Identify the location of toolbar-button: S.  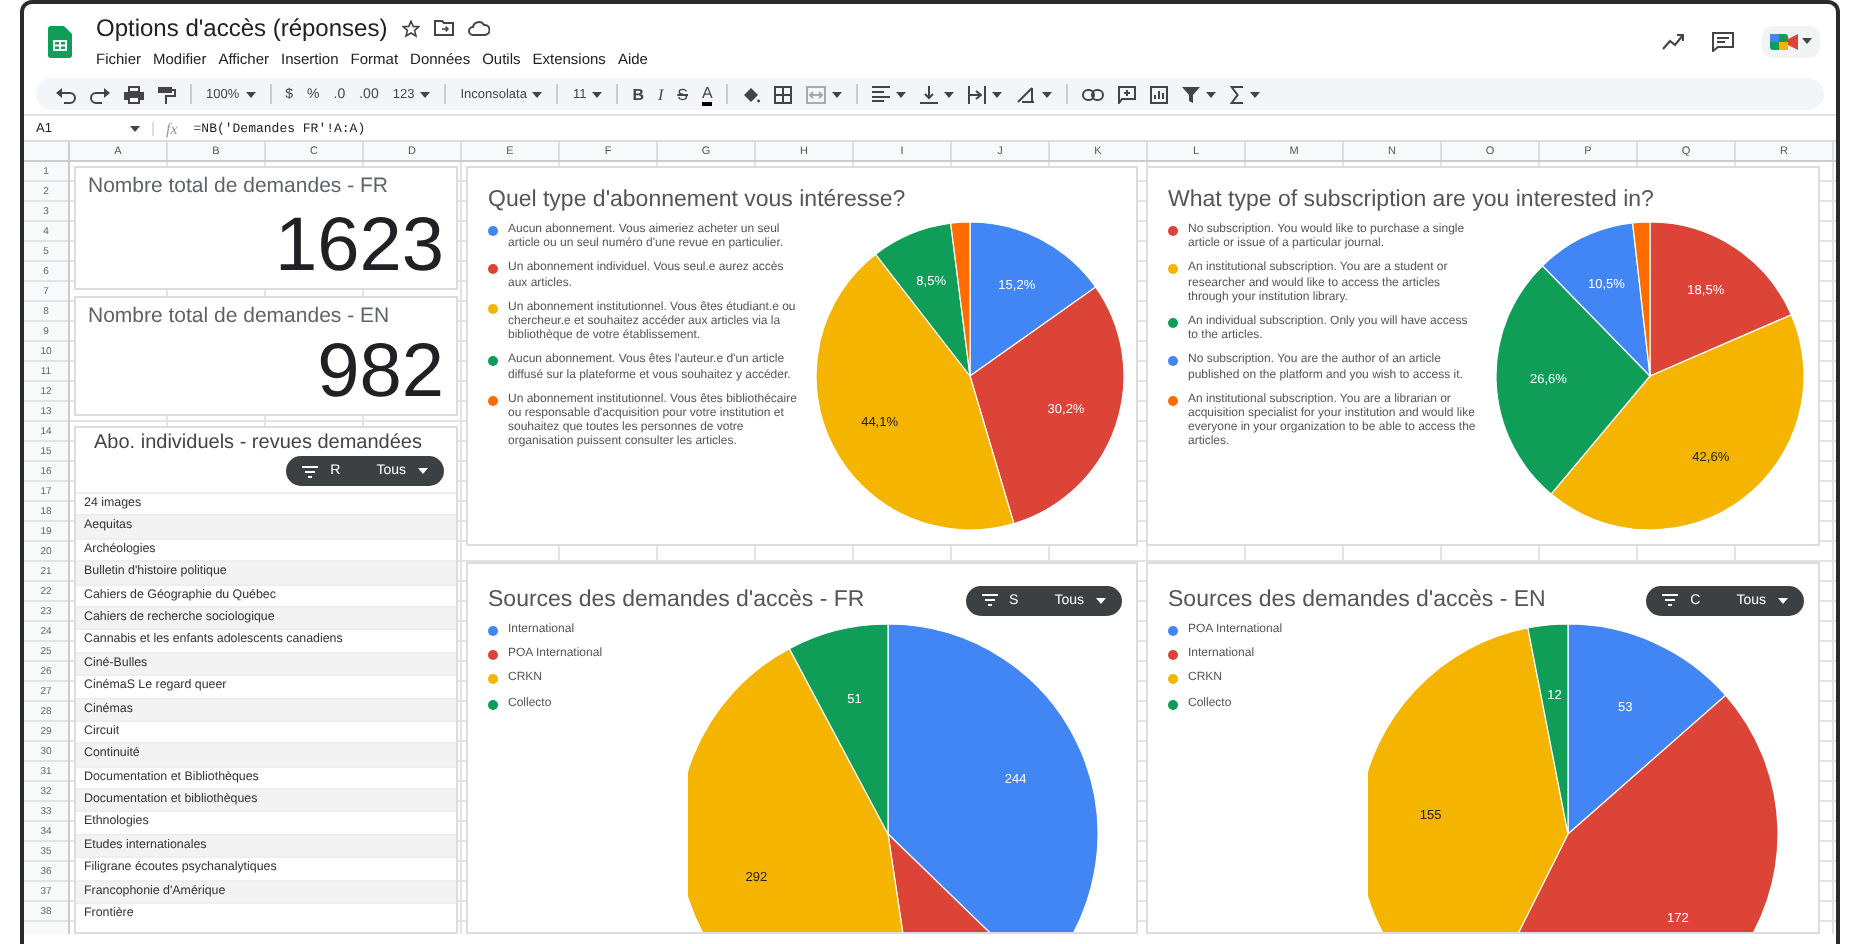
(682, 94).